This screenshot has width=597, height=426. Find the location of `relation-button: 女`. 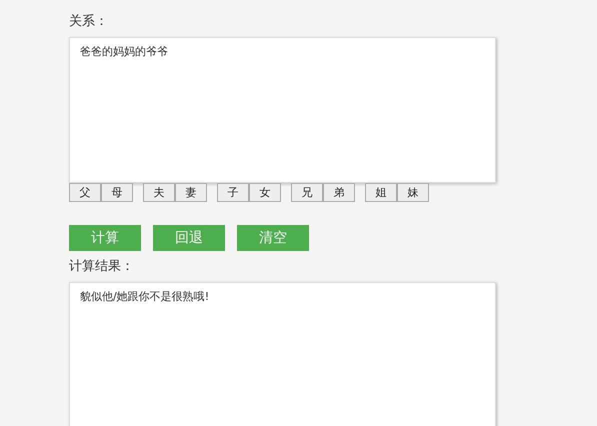

relation-button: 女 is located at coordinates (265, 192).